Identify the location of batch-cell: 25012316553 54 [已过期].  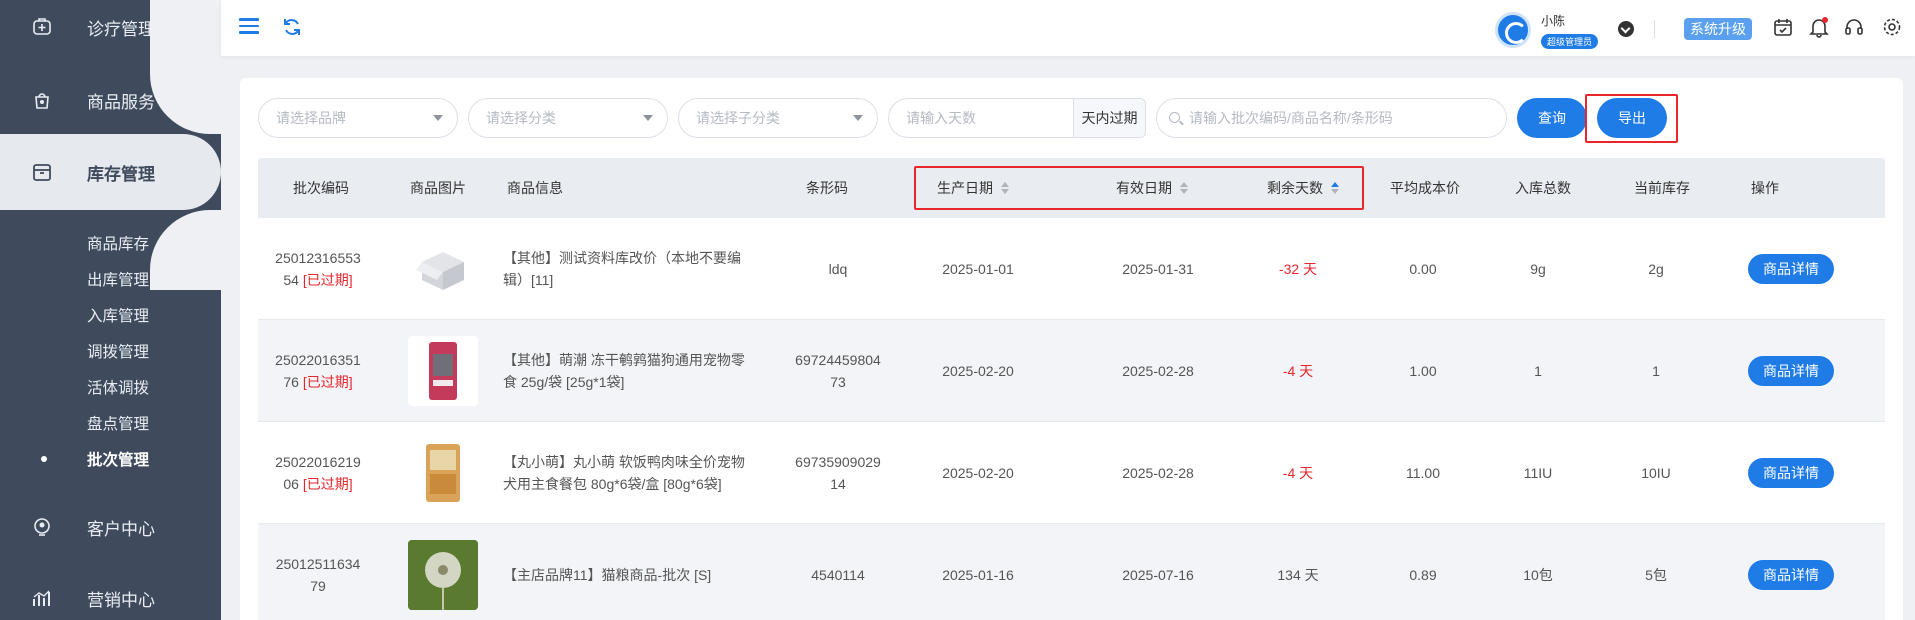
(318, 269).